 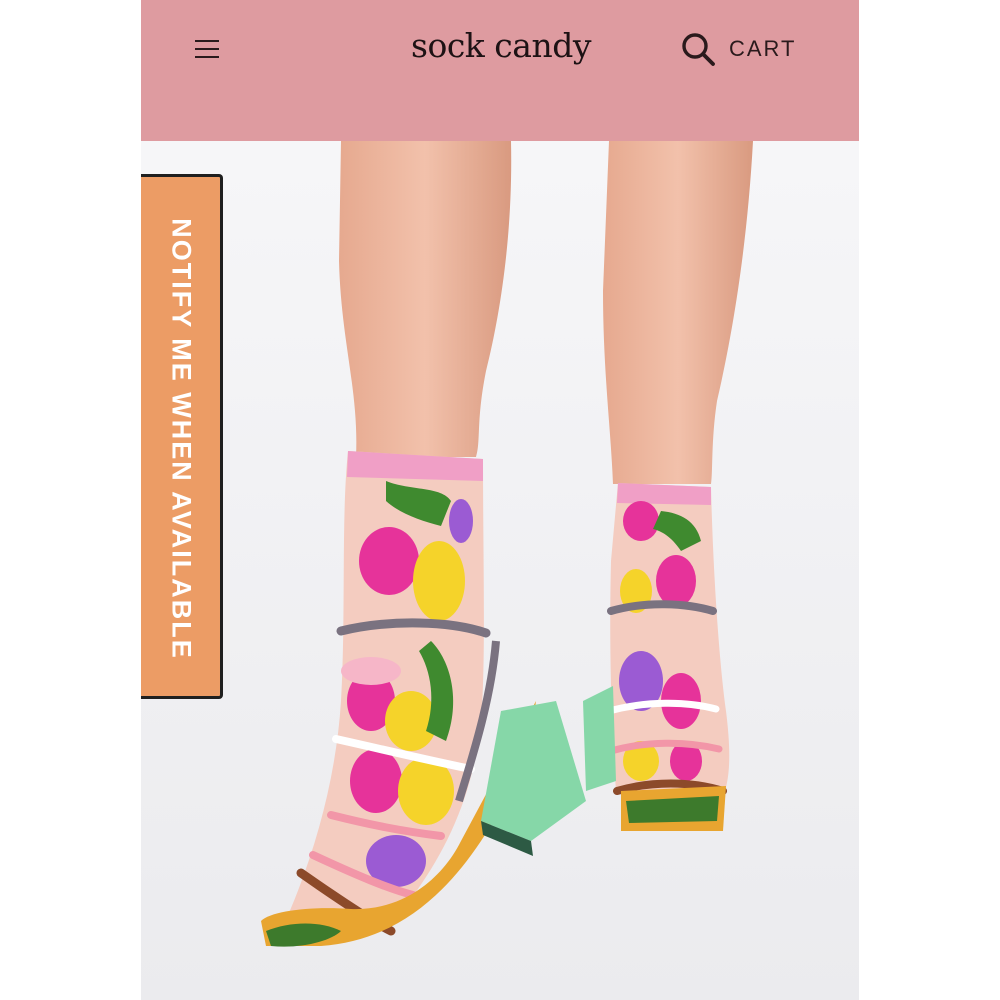 I want to click on search-icon, so click(x=699, y=50).